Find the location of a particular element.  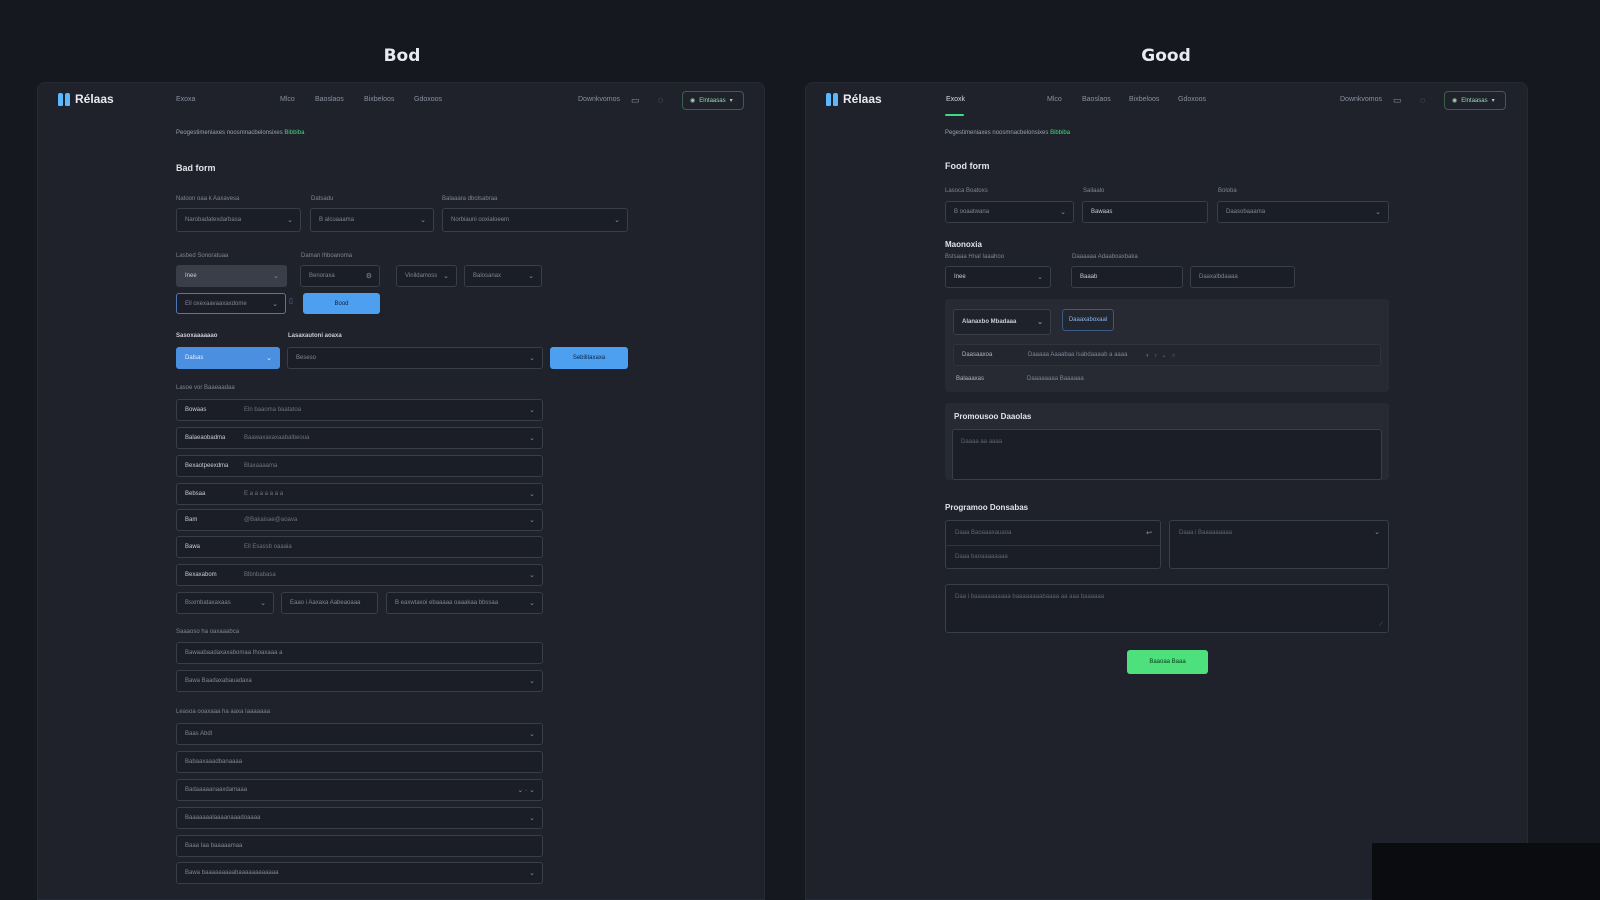

programs-left-box: Daaa Baoaaaxauaoa ↩ Daaa baoaaaaaaaa is located at coordinates (1053, 544).